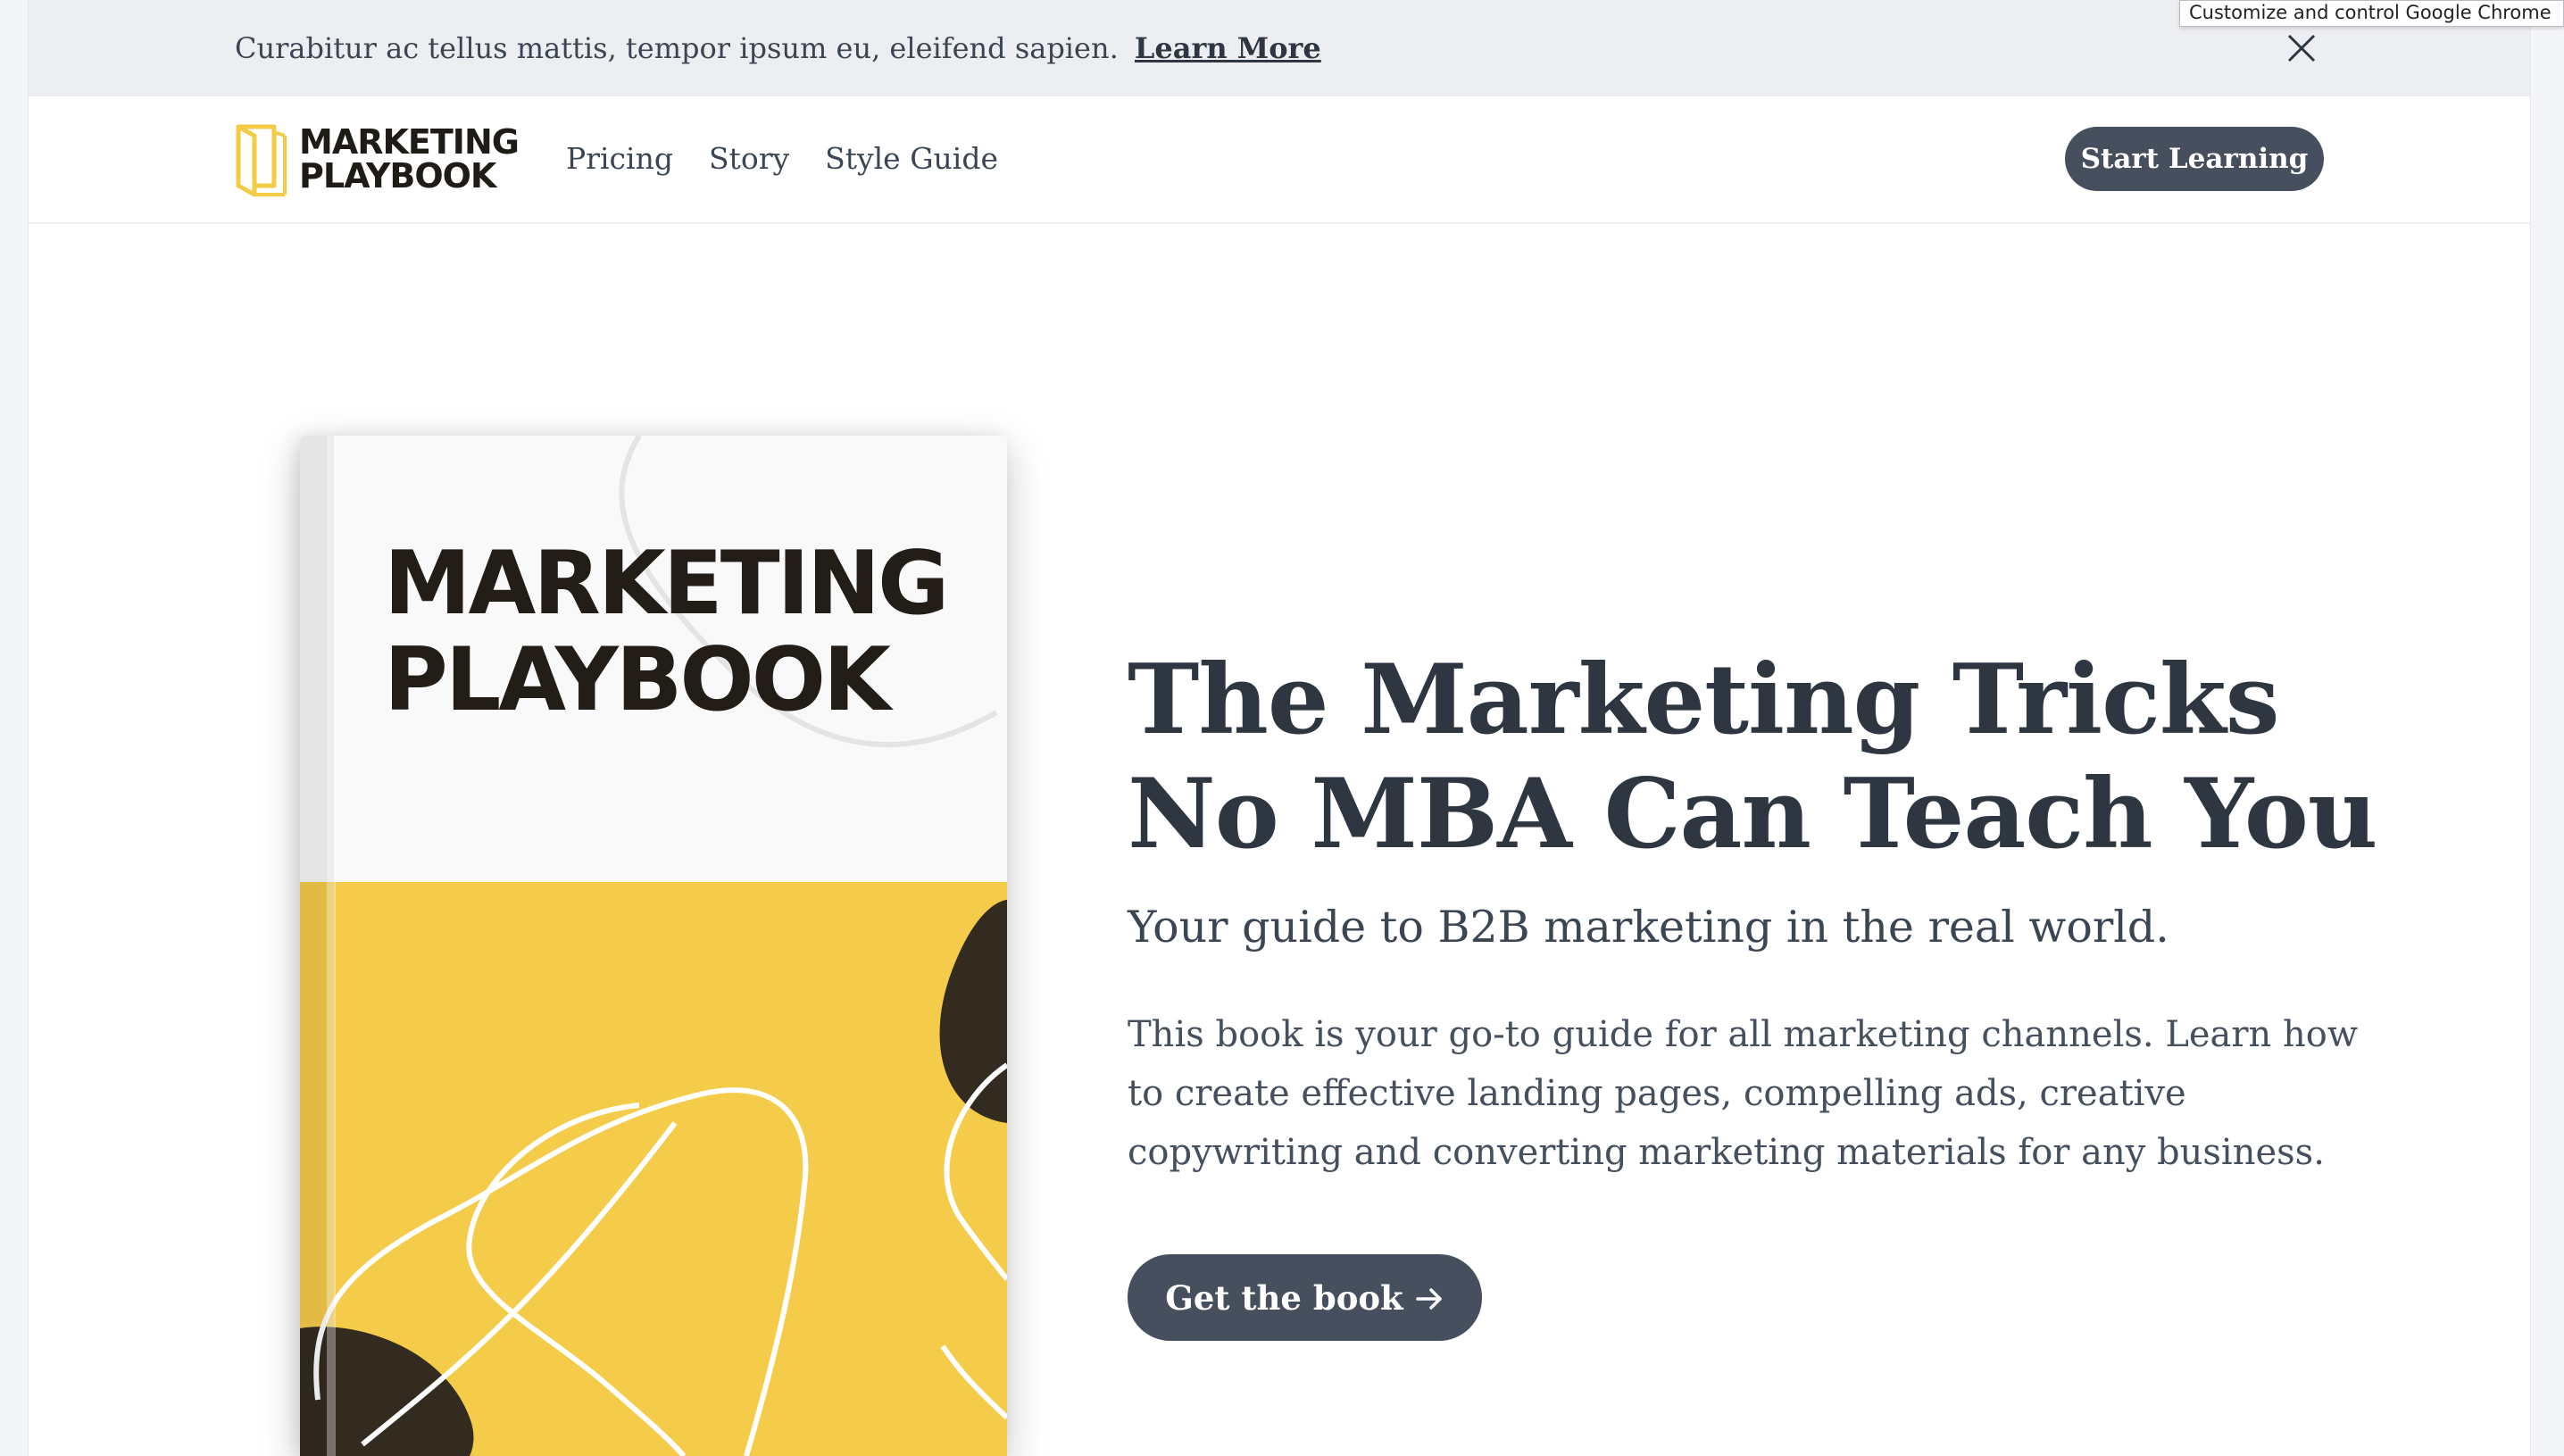 The image size is (2564, 1456). Describe the element at coordinates (397, 176) in the screenshot. I see `logo-line-2: PLAYBOOK` at that location.